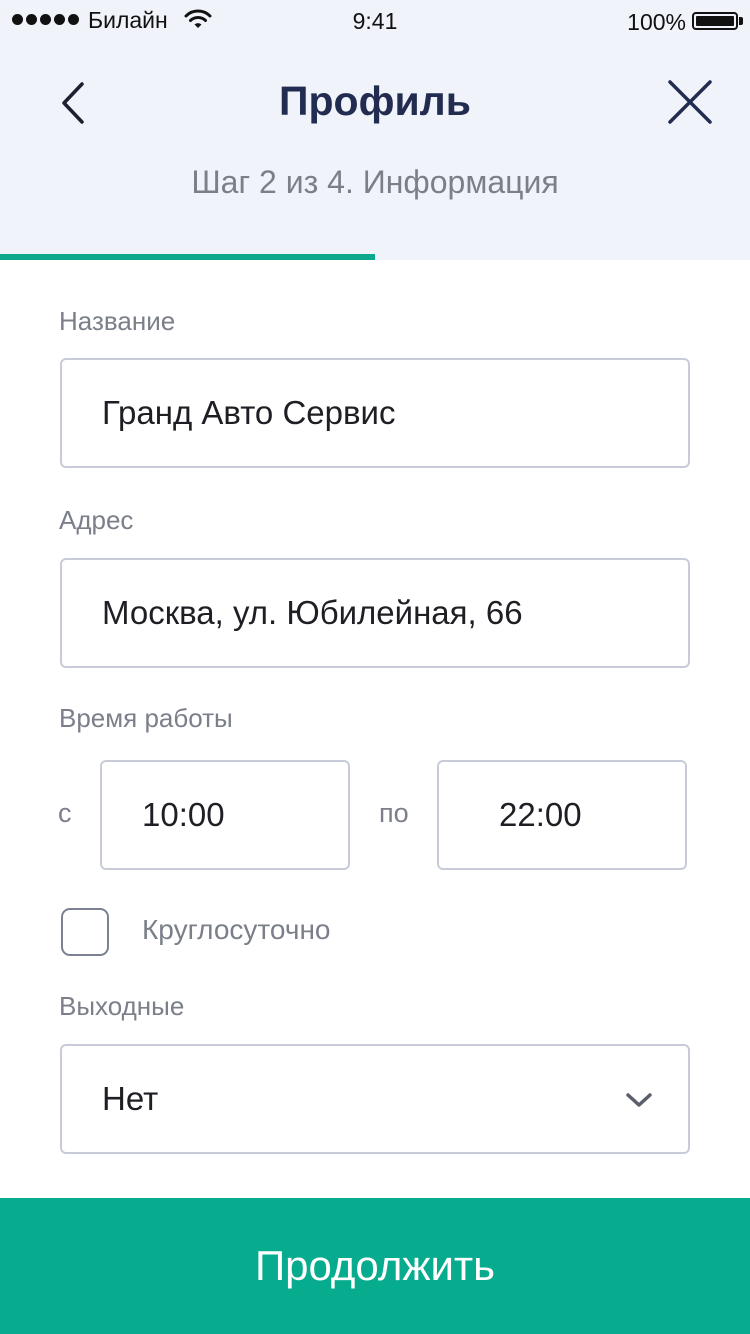 The image size is (750, 1334). What do you see at coordinates (656, 22) in the screenshot?
I see `battery-percent: 100%` at bounding box center [656, 22].